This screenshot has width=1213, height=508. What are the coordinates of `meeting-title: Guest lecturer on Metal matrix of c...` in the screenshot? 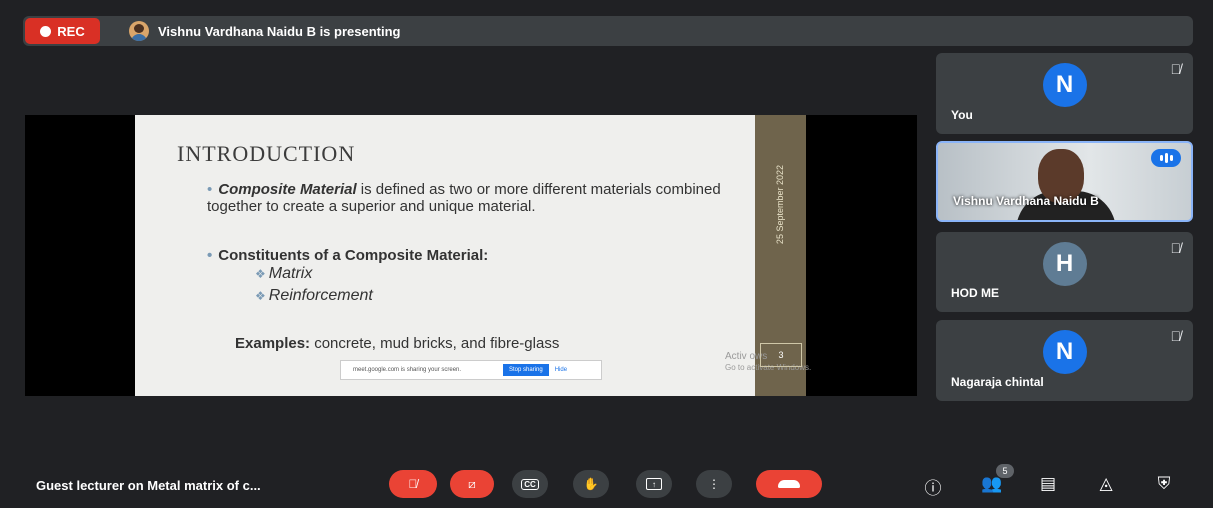 It's located at (148, 485).